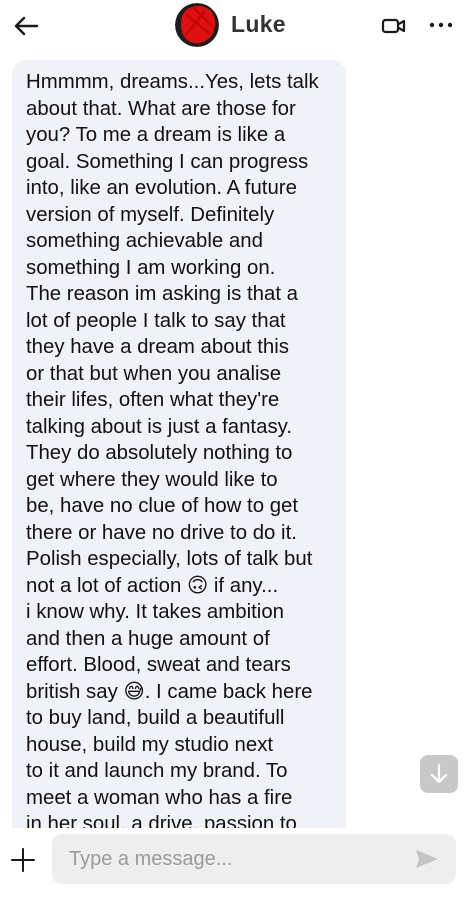 This screenshot has width=464, height=905. I want to click on send-icon, so click(427, 859).